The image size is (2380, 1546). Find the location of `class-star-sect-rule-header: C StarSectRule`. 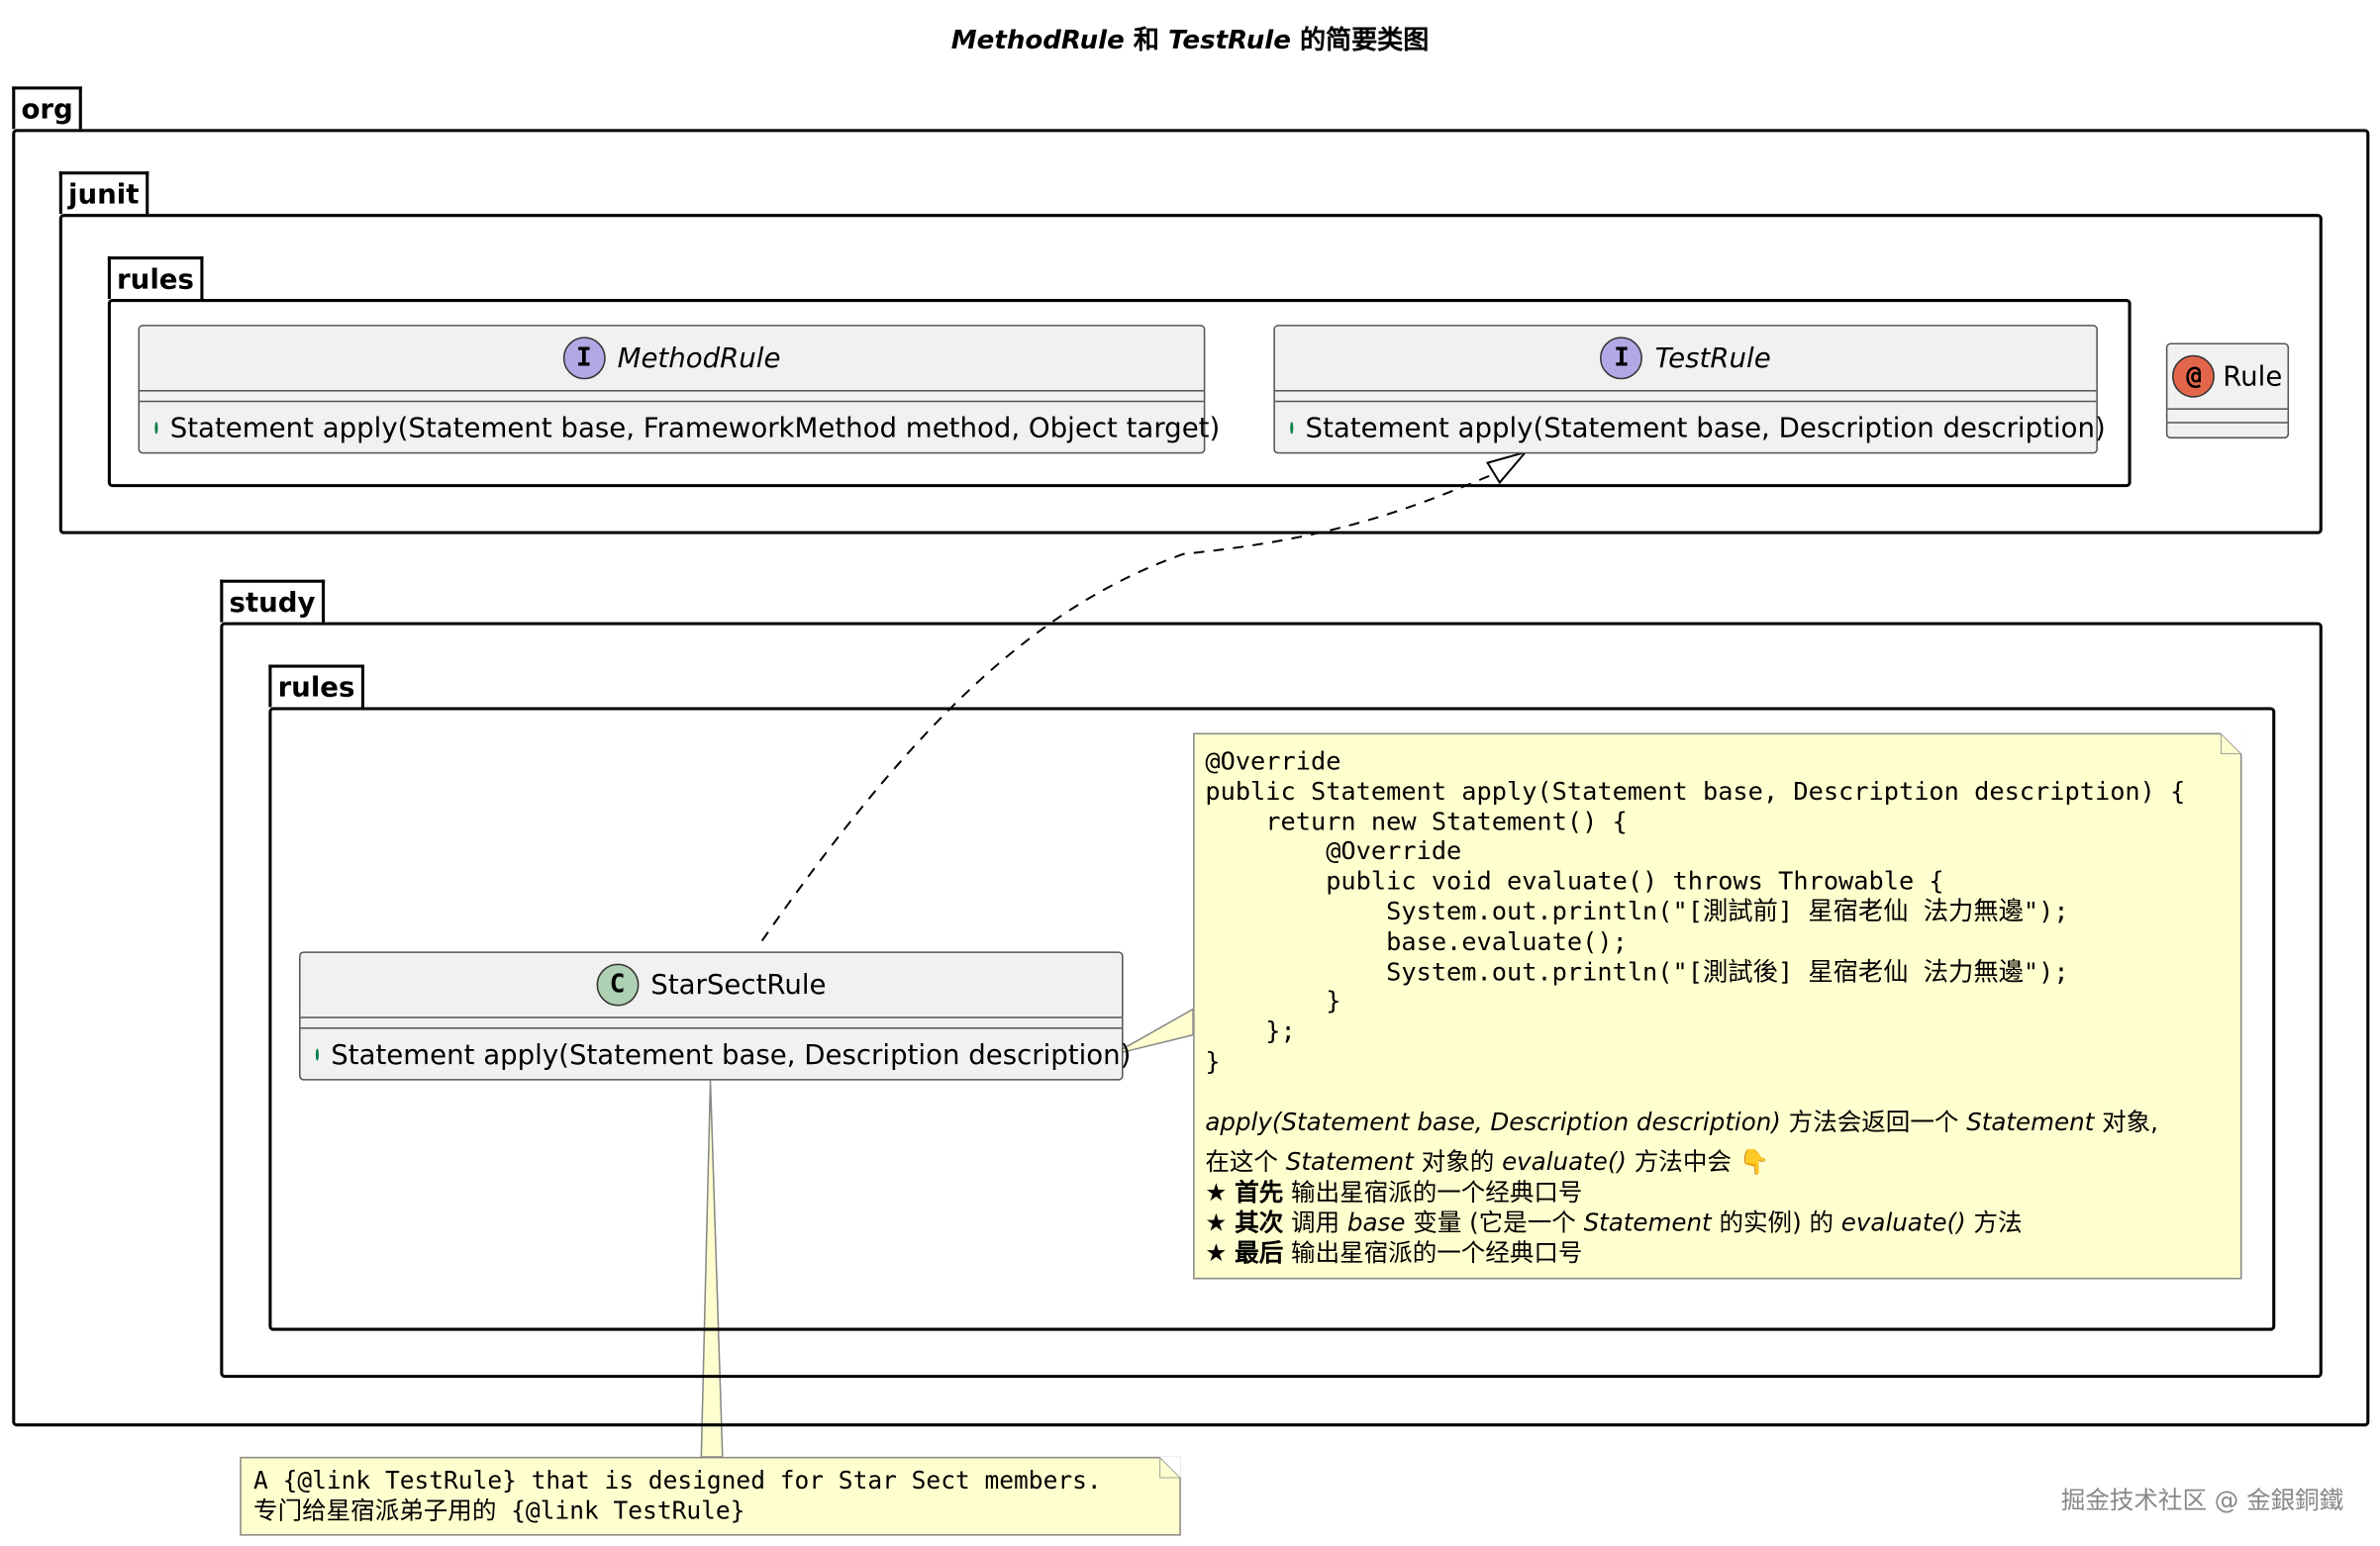

class-star-sect-rule-header: C StarSectRule is located at coordinates (711, 984).